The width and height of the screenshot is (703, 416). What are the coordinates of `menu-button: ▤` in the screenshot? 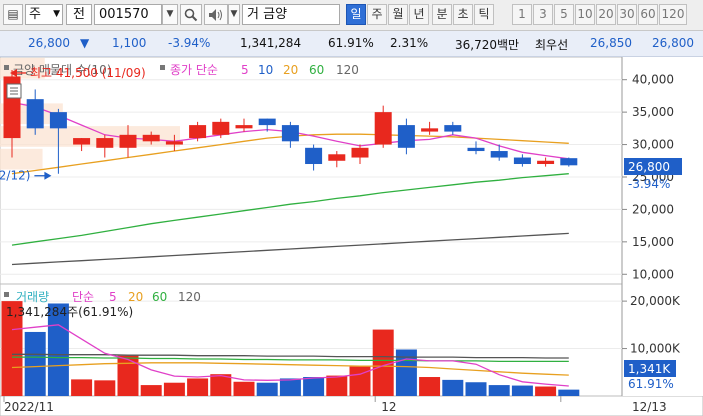 It's located at (13, 14).